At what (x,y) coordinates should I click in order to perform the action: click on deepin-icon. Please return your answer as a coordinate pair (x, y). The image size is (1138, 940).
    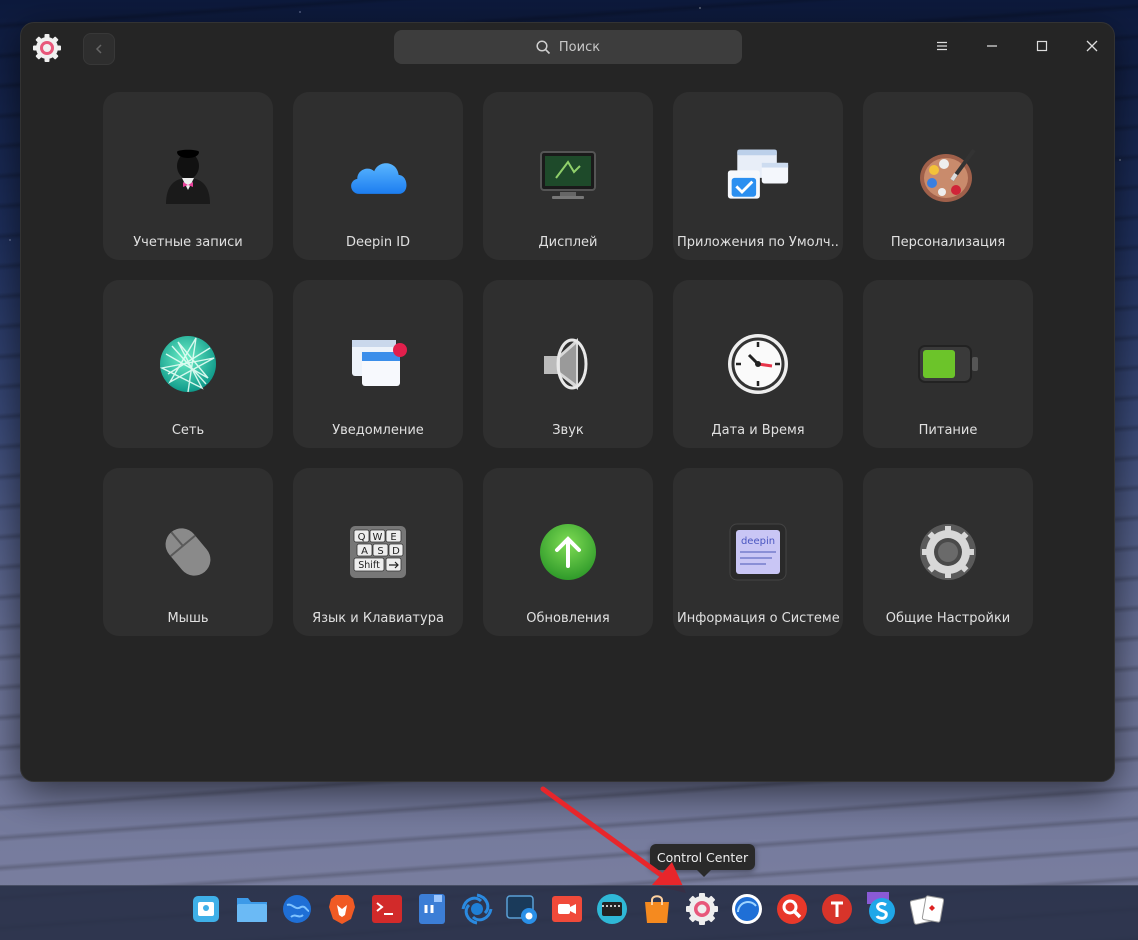
    Looking at the image, I should click on (477, 909).